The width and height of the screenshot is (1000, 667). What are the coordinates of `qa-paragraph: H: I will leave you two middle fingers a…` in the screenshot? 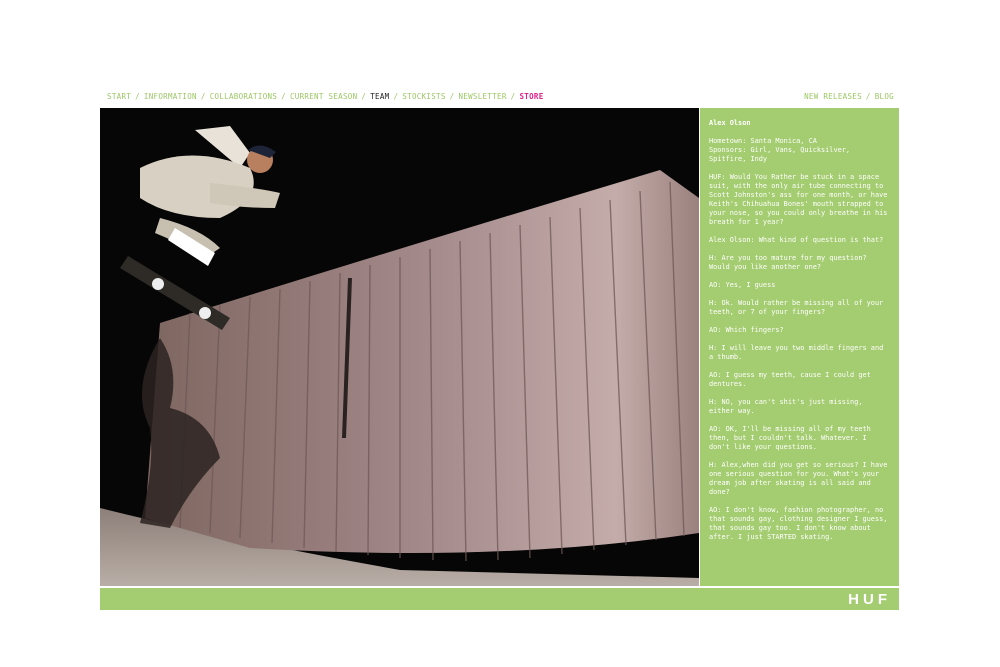 It's located at (796, 352).